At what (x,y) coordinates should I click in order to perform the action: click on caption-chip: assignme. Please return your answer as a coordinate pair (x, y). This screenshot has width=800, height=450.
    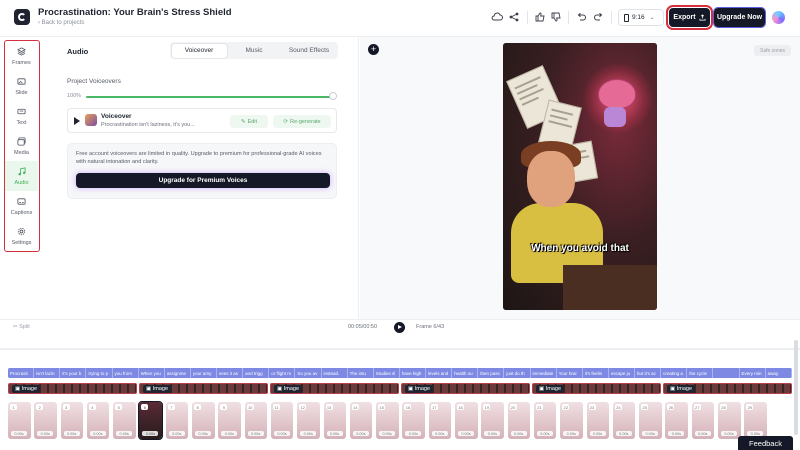
    Looking at the image, I should click on (177, 373).